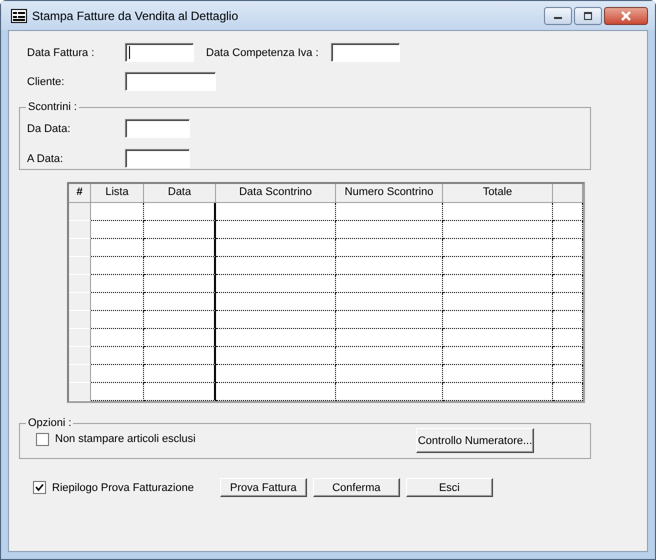  Describe the element at coordinates (558, 16) in the screenshot. I see `minimize-button` at that location.